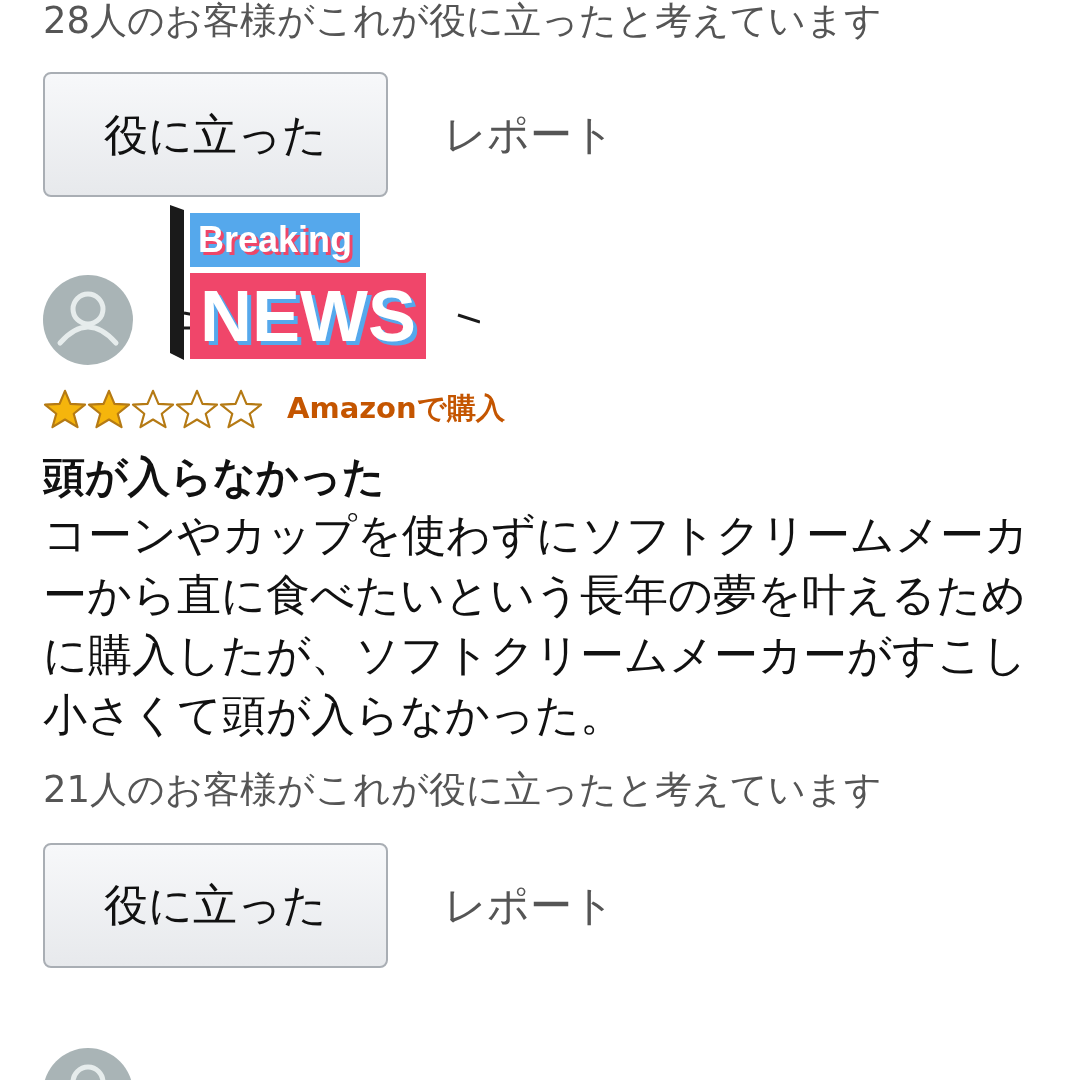 This screenshot has height=1080, width=1080. I want to click on breaking-label: Breaking, so click(275, 240).